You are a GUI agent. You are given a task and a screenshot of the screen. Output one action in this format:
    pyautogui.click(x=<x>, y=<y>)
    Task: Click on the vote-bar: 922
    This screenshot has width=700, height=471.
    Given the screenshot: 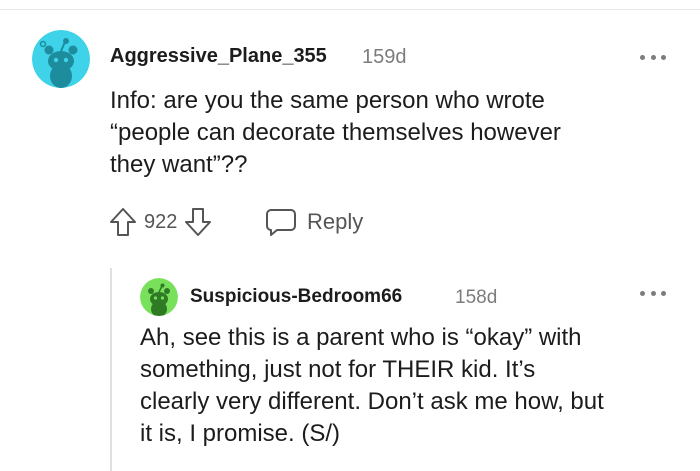 What is the action you would take?
    pyautogui.click(x=160, y=222)
    